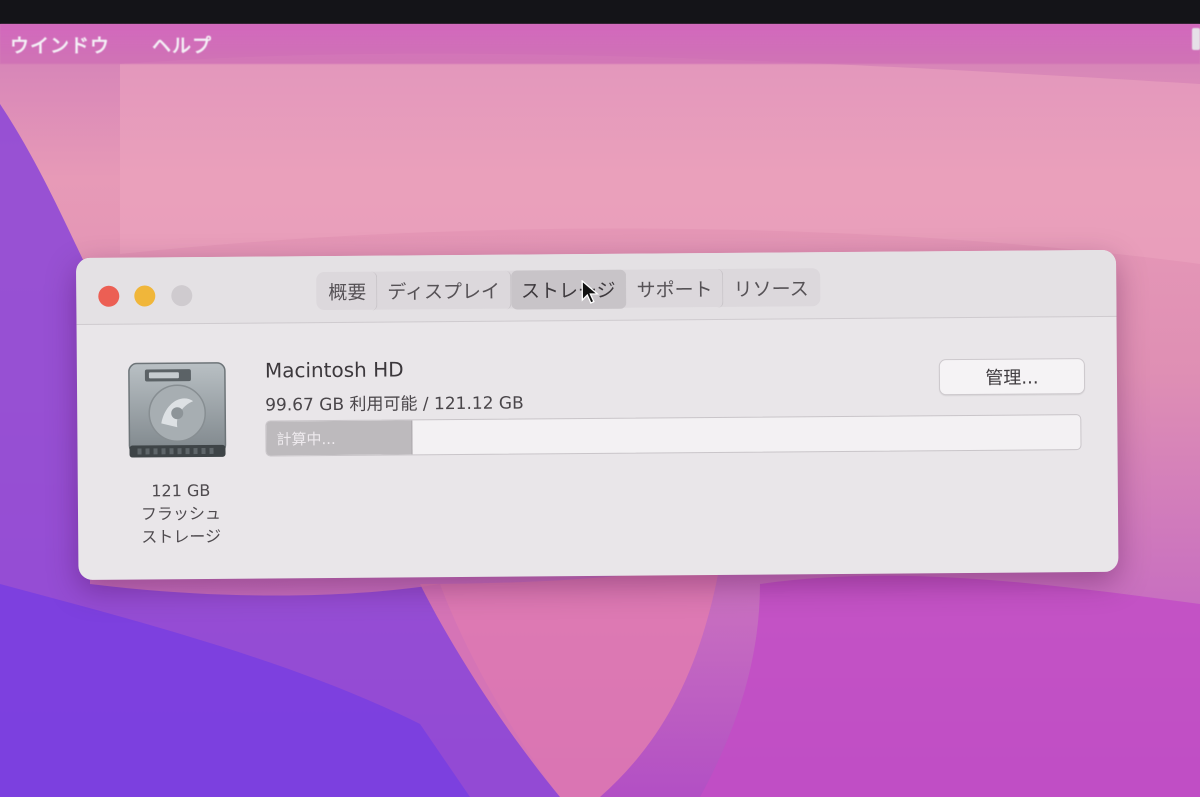 Image resolution: width=1200 pixels, height=797 pixels. I want to click on tab-bar: 概要 ディスプレイ ストレージ サポート リソース, so click(568, 289).